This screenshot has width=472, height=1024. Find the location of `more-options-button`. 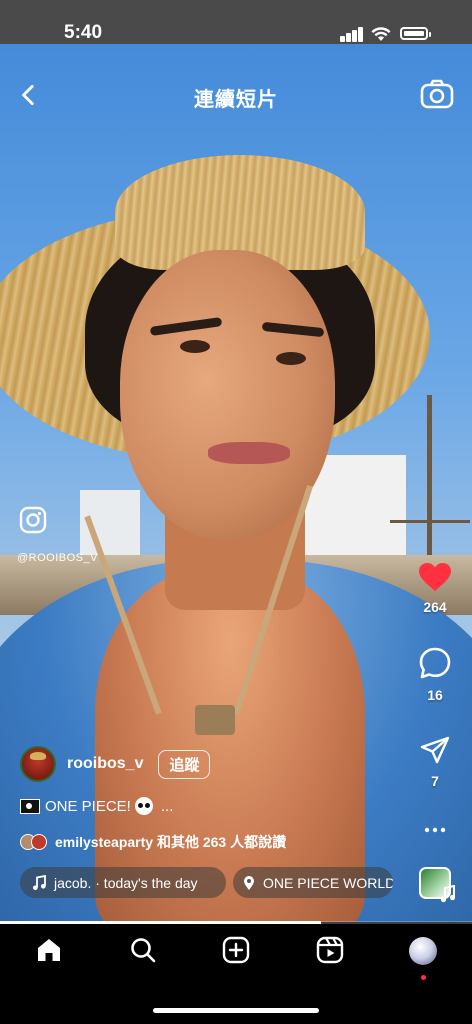

more-options-button is located at coordinates (435, 830).